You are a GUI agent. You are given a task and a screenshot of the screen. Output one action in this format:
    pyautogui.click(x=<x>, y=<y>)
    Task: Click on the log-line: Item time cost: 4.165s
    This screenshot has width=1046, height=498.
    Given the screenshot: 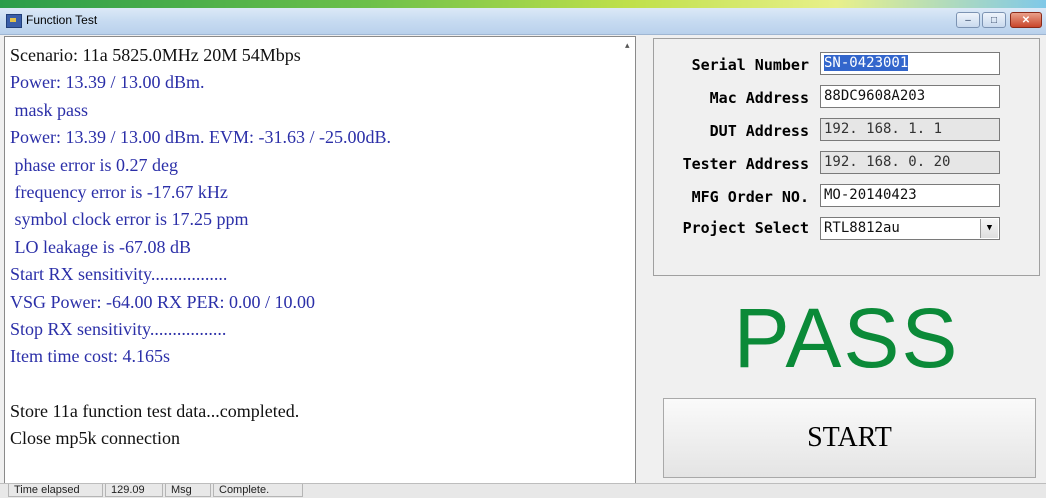 What is the action you would take?
    pyautogui.click(x=90, y=356)
    